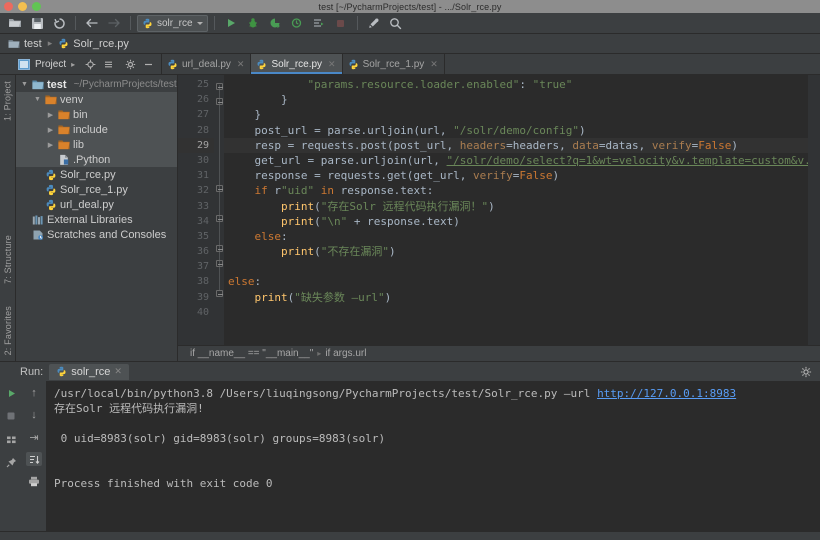 Image resolution: width=820 pixels, height=540 pixels. Describe the element at coordinates (172, 23) in the screenshot. I see `run-configuration-selector: solr_rce` at that location.